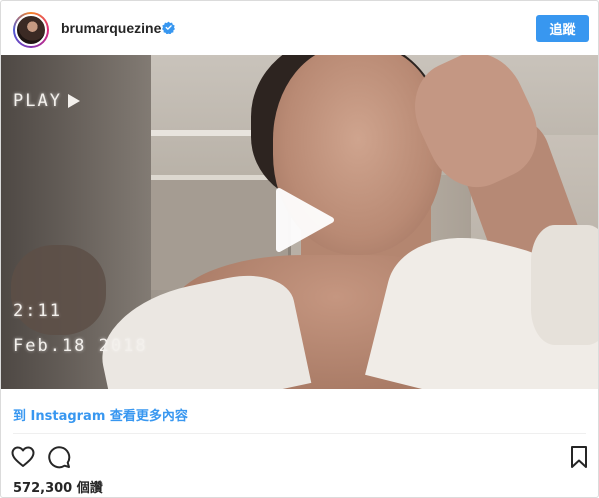 Image resolution: width=599 pixels, height=498 pixels. Describe the element at coordinates (168, 27) in the screenshot. I see `verified-icon` at that location.